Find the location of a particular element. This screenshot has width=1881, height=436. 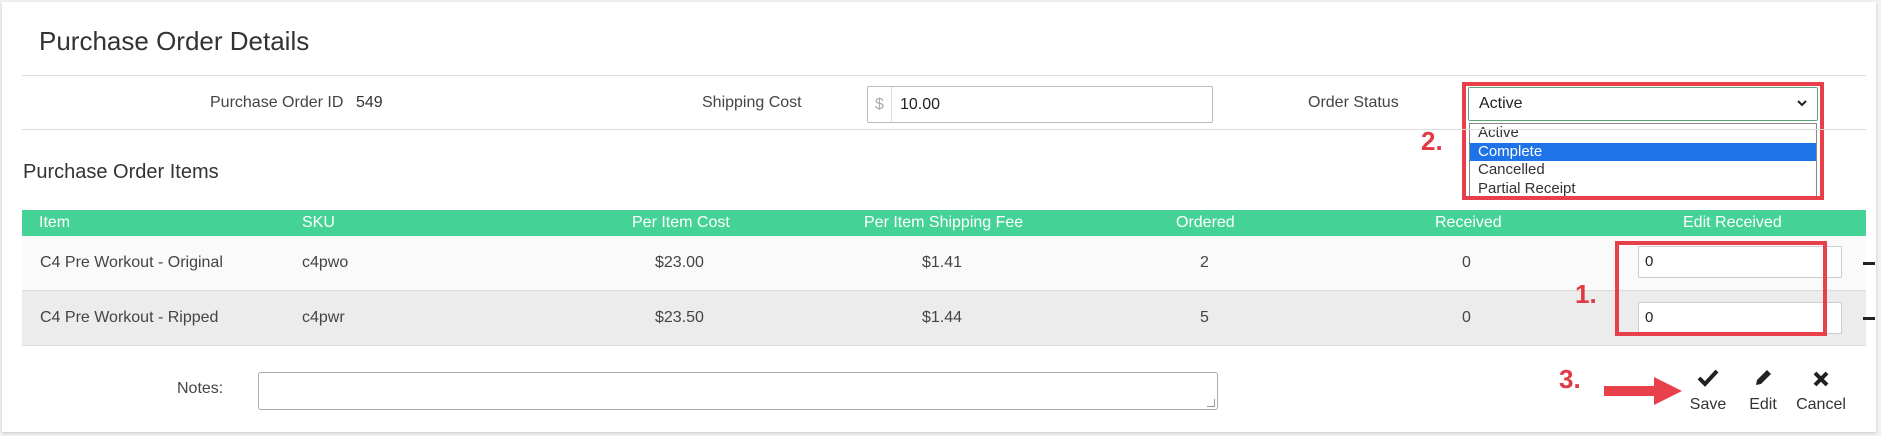

page-title: Purchase Order Details is located at coordinates (174, 41).